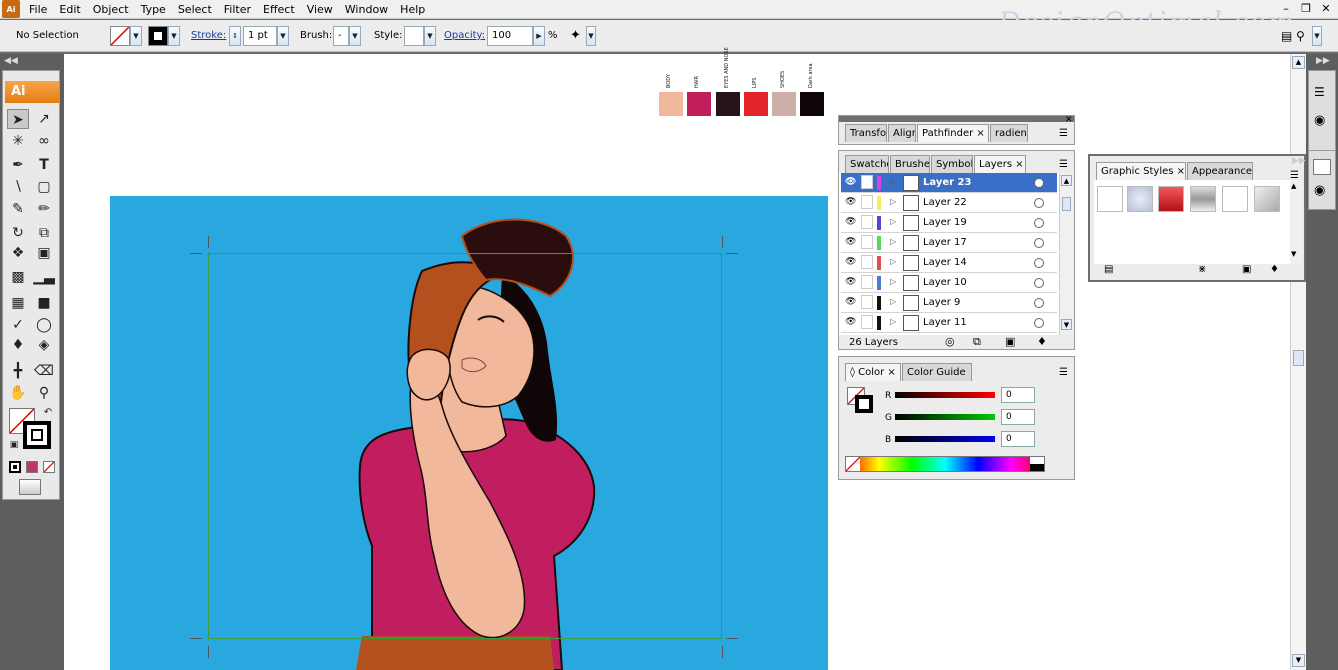 The image size is (1338, 670). Describe the element at coordinates (949, 283) in the screenshot. I see `layer-row: 👁 ▷ Layer 10` at that location.